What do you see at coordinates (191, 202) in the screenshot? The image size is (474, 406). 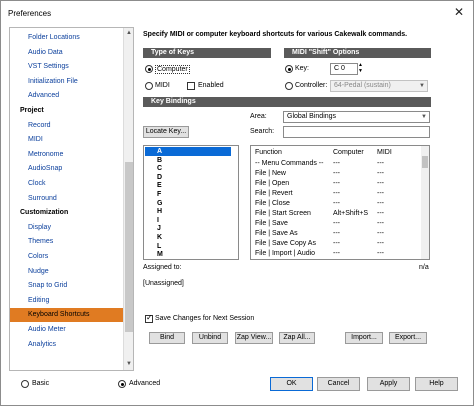 I see `key-list: ABCDEFGHIJKLM` at bounding box center [191, 202].